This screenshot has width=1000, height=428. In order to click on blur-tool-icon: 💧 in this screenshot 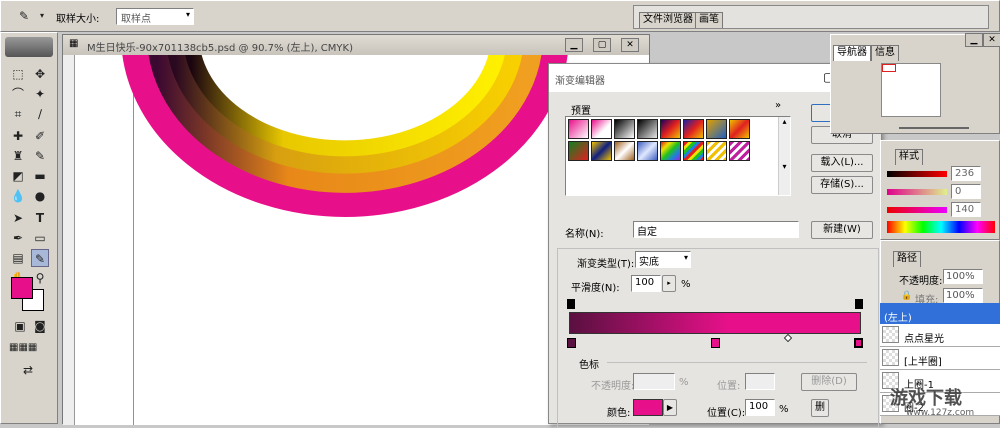, I will do `click(18, 196)`.